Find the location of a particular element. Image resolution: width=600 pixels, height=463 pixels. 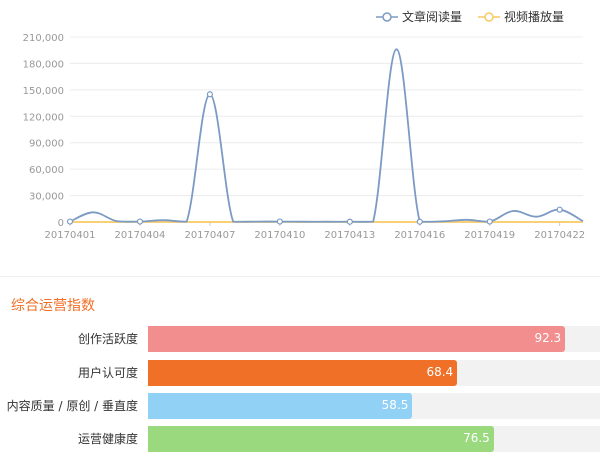

bar-row: 内容质量 / 原创 / 垂直度 58.5 is located at coordinates (300, 406).